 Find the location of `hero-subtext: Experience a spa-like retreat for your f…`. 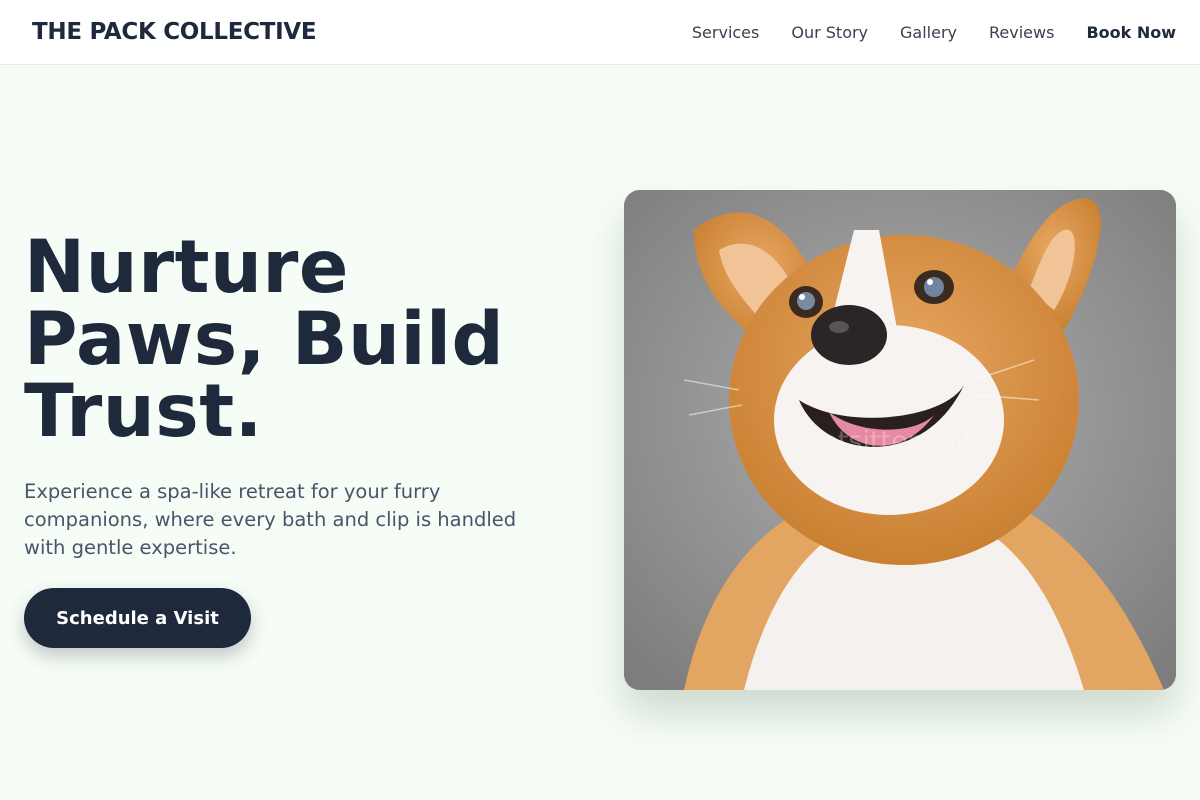

hero-subtext: Experience a spa-like retreat for your f… is located at coordinates (270, 519).